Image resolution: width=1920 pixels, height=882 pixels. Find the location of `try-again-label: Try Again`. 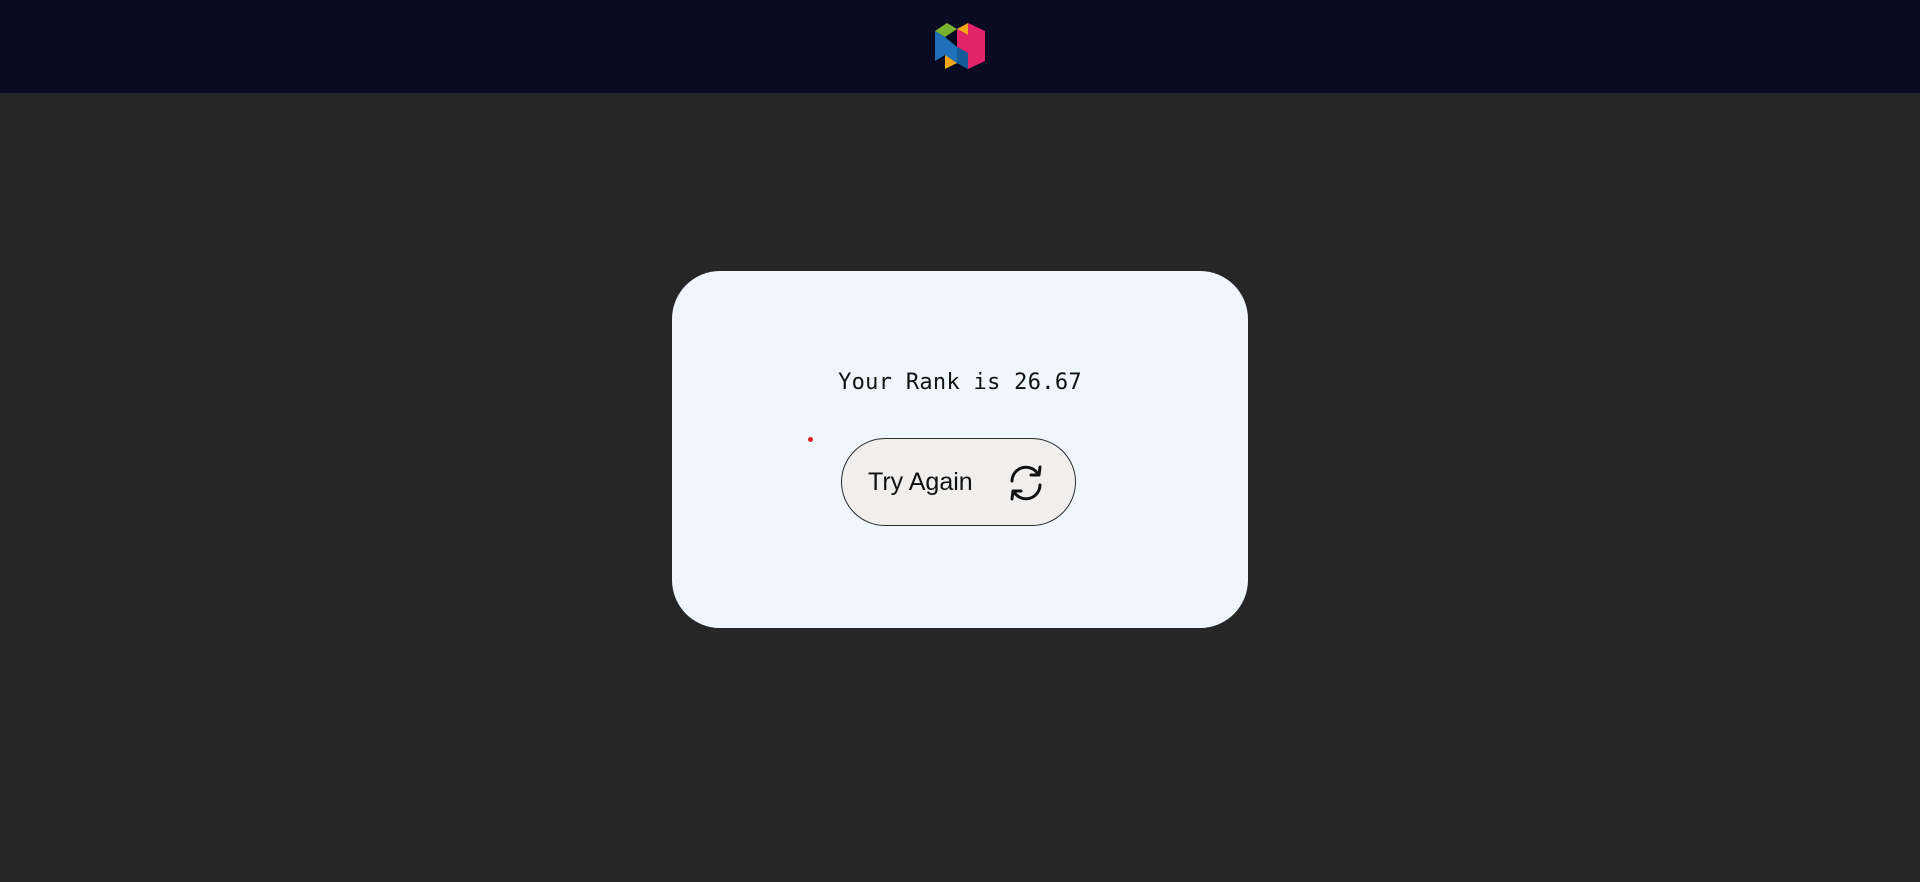

try-again-label: Try Again is located at coordinates (920, 482).